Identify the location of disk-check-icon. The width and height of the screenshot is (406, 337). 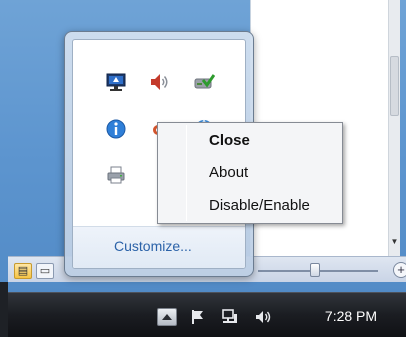
(204, 82).